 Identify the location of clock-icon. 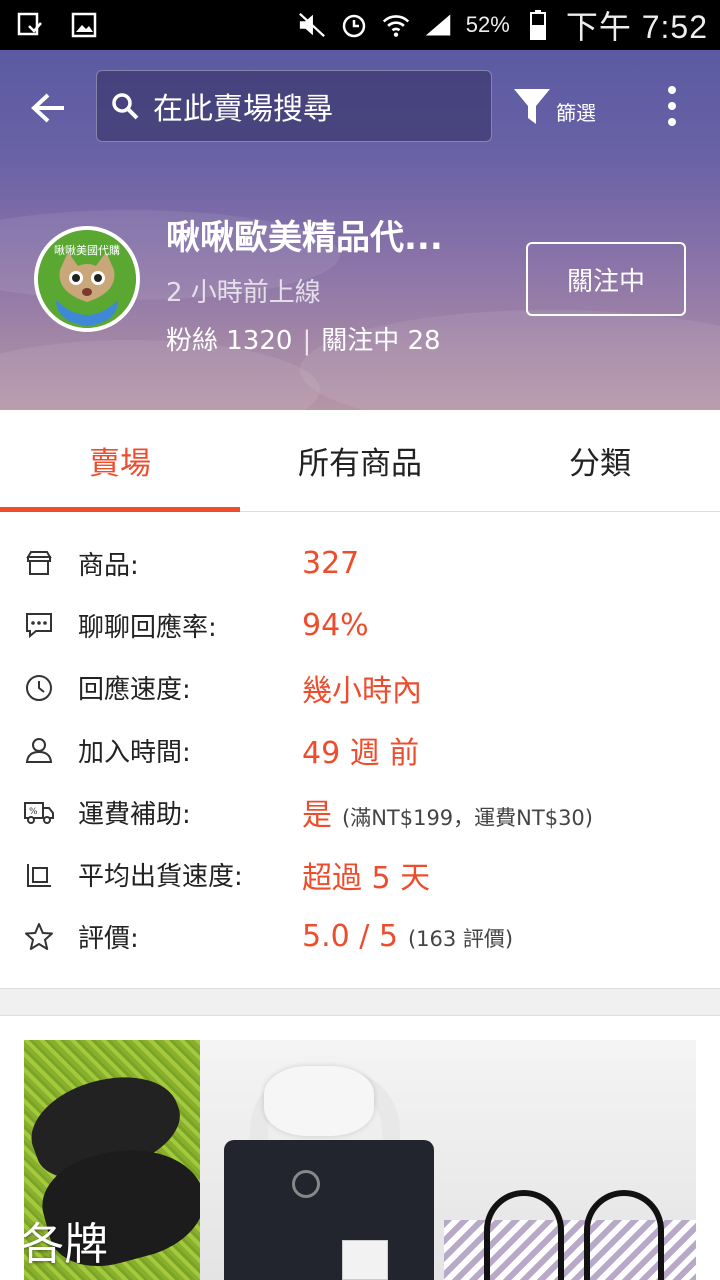
(39, 688).